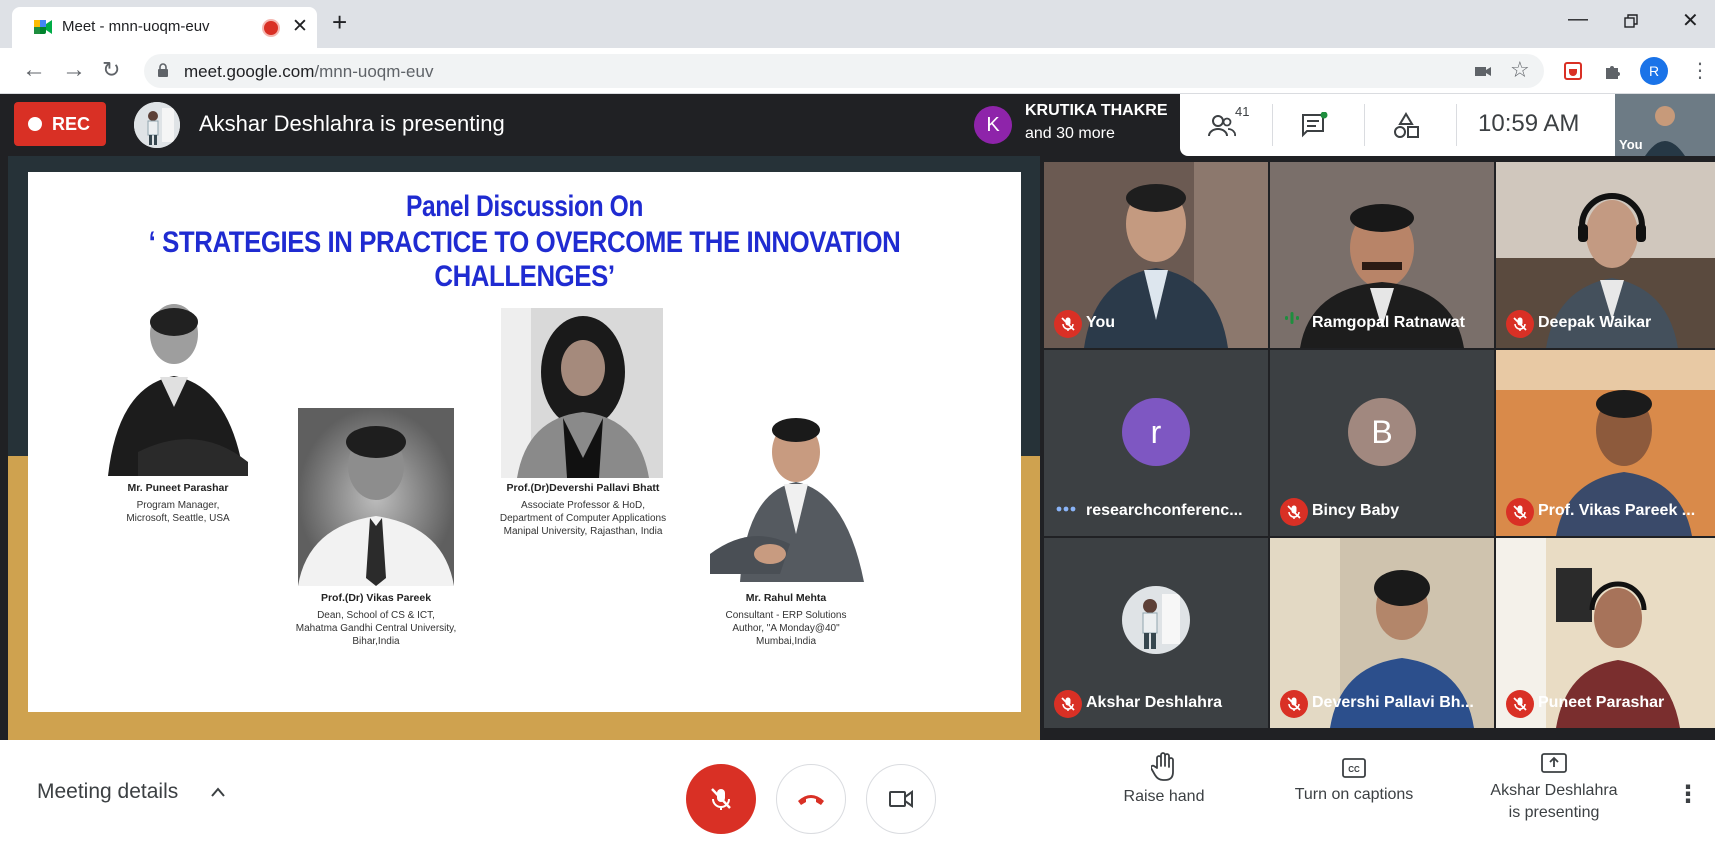 The height and width of the screenshot is (848, 1715). Describe the element at coordinates (1595, 322) in the screenshot. I see `participant-name: Deepak Waikar` at that location.